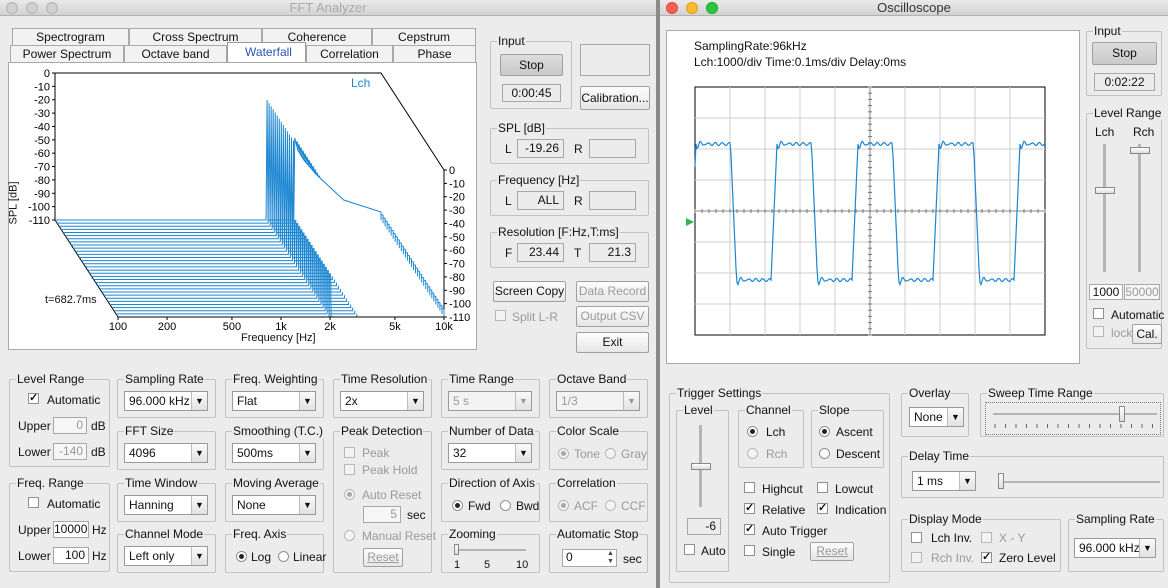 This screenshot has height=588, width=1168. Describe the element at coordinates (70, 36) in the screenshot. I see `tab-spectrogram: Spectrogram` at that location.